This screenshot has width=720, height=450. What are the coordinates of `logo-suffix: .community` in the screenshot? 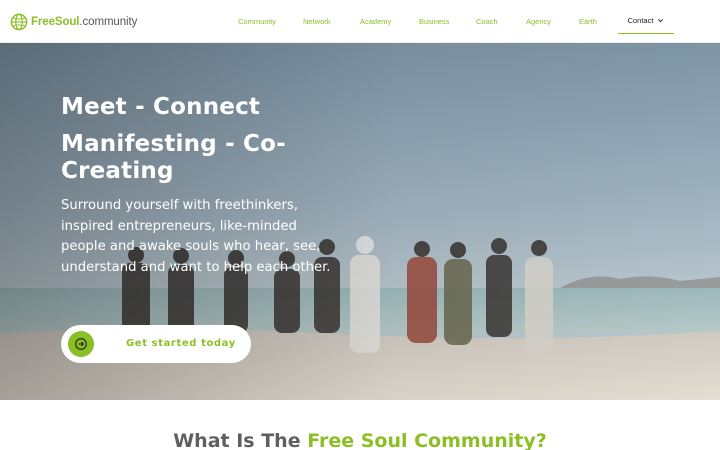 It's located at (108, 22).